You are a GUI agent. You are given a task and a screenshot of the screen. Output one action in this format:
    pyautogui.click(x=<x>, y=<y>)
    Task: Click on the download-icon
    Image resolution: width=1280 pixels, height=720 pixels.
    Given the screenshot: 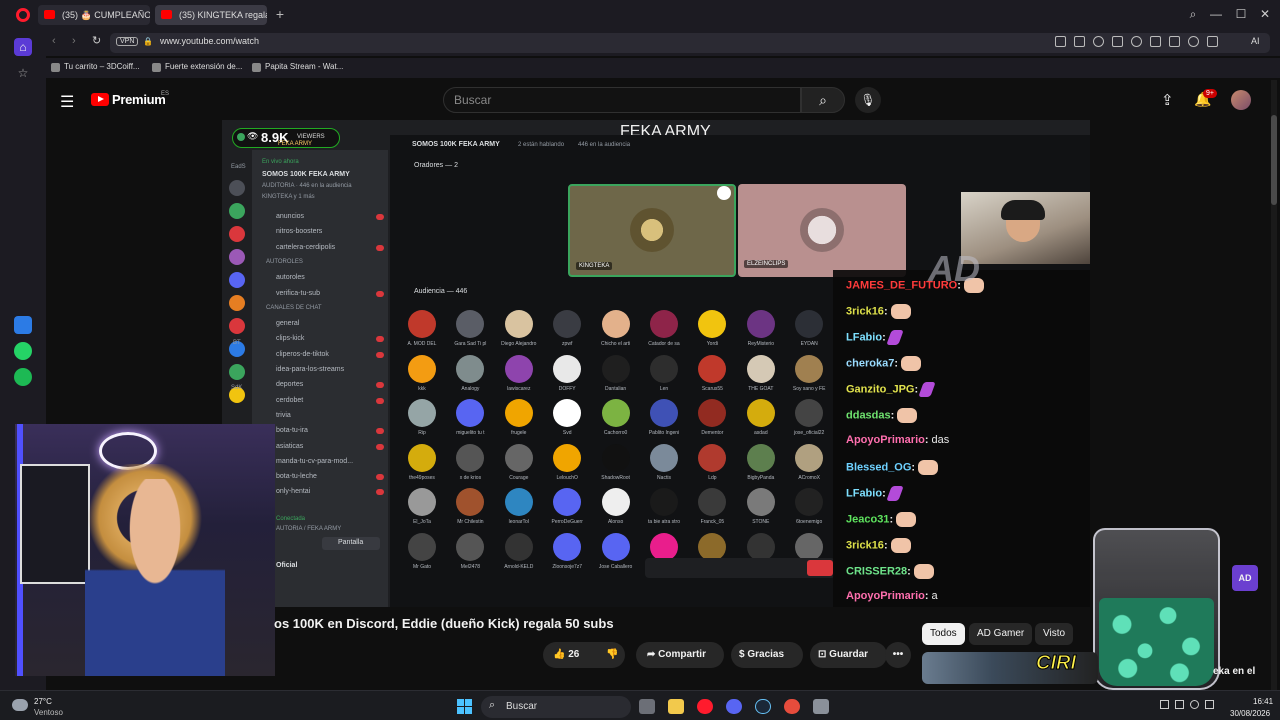 What is the action you would take?
    pyautogui.click(x=1155, y=41)
    